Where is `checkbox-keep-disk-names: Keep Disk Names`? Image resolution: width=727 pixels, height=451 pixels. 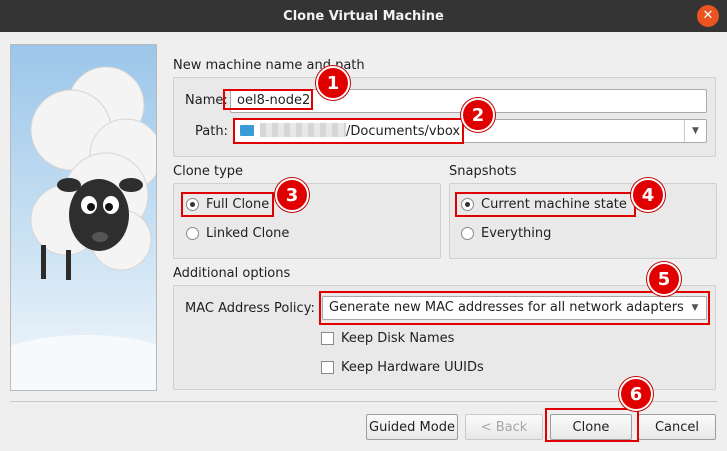
checkbox-keep-disk-names: Keep Disk Names is located at coordinates (387, 338).